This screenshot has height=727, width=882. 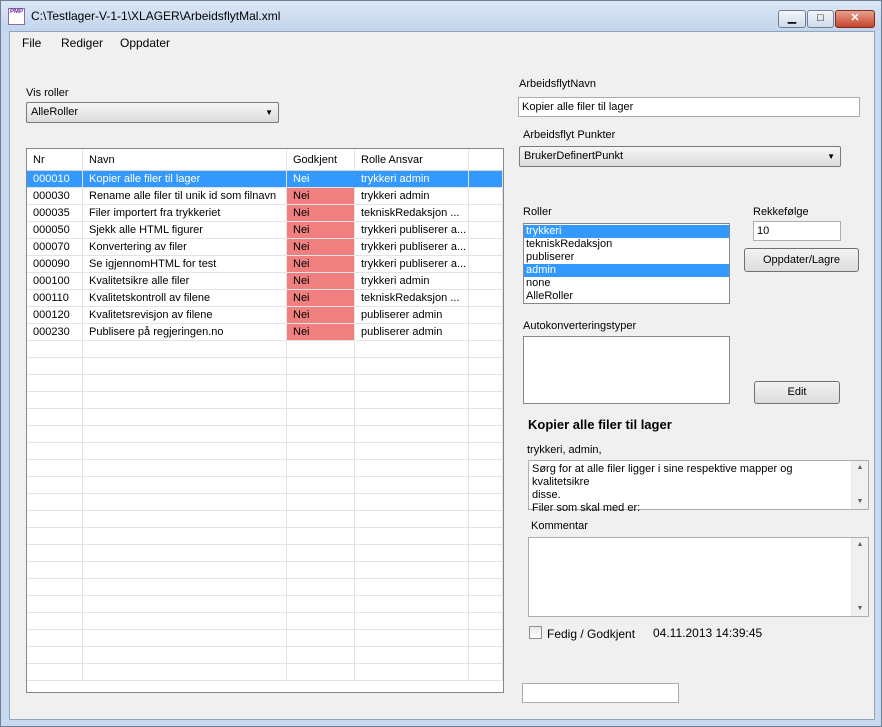 What do you see at coordinates (626, 244) in the screenshot?
I see `list-item: tekniskRedaksjon` at bounding box center [626, 244].